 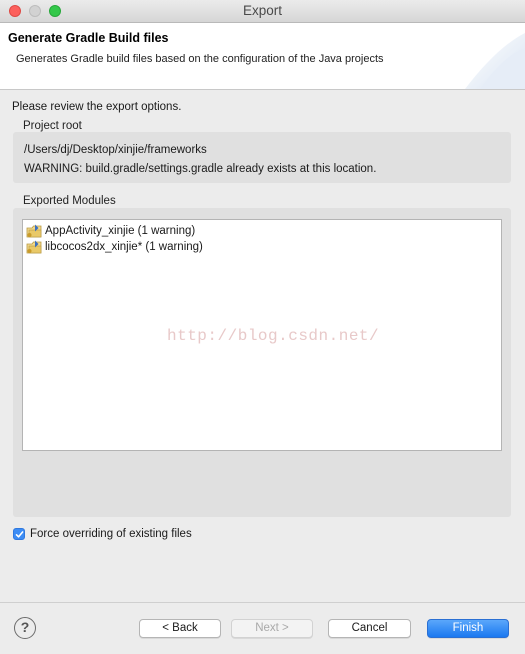 I want to click on review-instructions: Please review the export options., so click(x=97, y=107).